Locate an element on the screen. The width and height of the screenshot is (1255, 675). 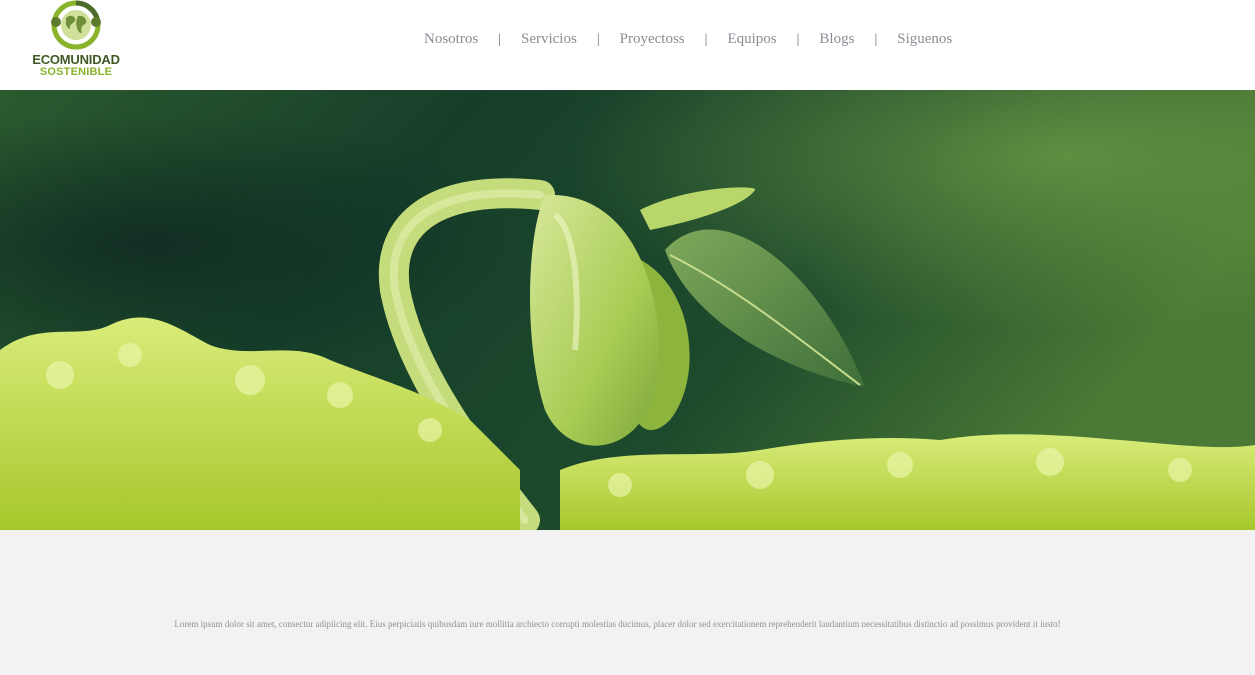
site-logo: ECOMUNIDAD SOSTENIBLE is located at coordinates (76, 42).